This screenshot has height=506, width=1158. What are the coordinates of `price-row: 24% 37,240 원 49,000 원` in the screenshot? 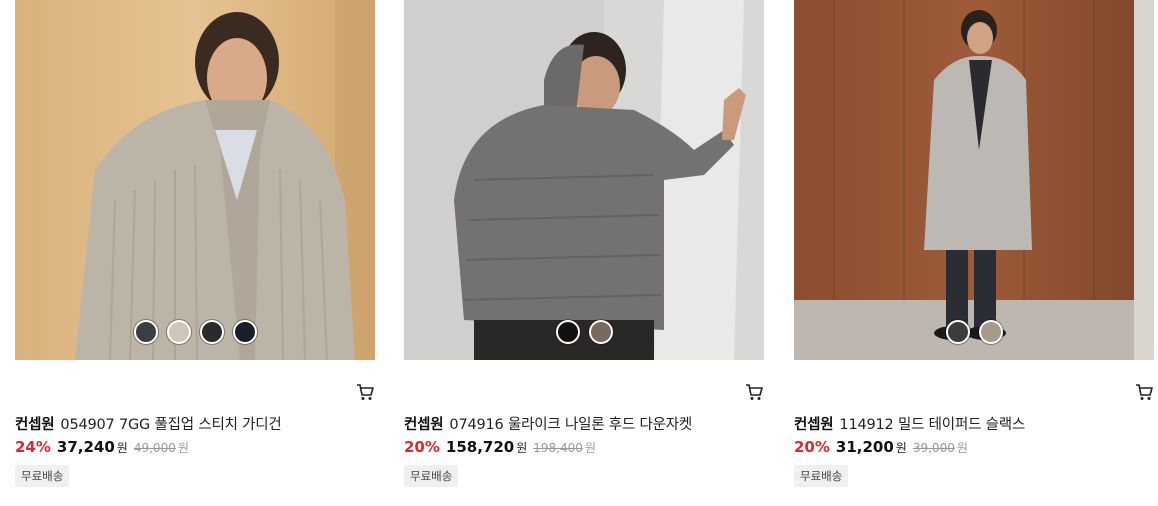 It's located at (195, 447).